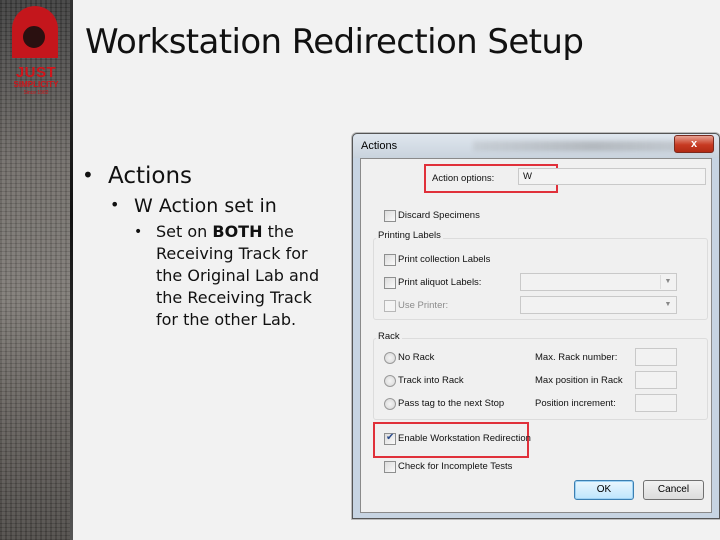  I want to click on max-rack-number-label: Max. Rack number:, so click(576, 357).